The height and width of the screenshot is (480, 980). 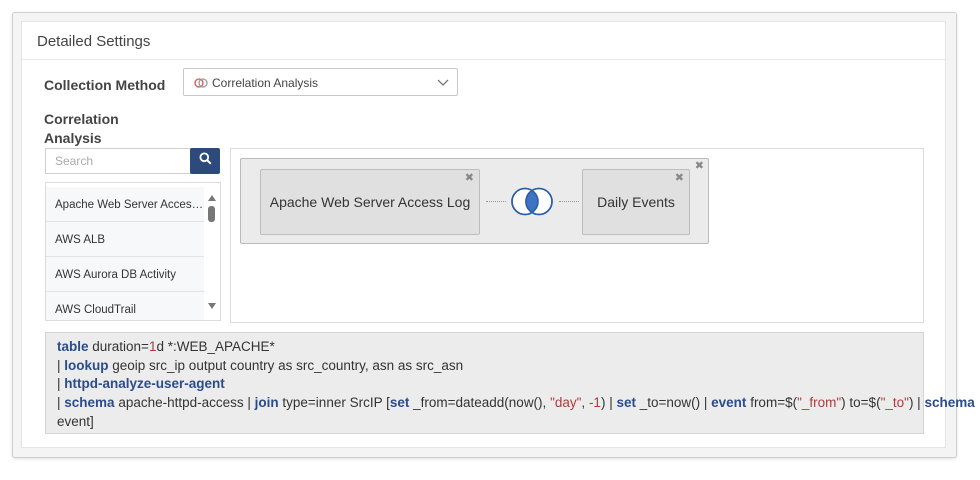 I want to click on search-icon, so click(x=205, y=161).